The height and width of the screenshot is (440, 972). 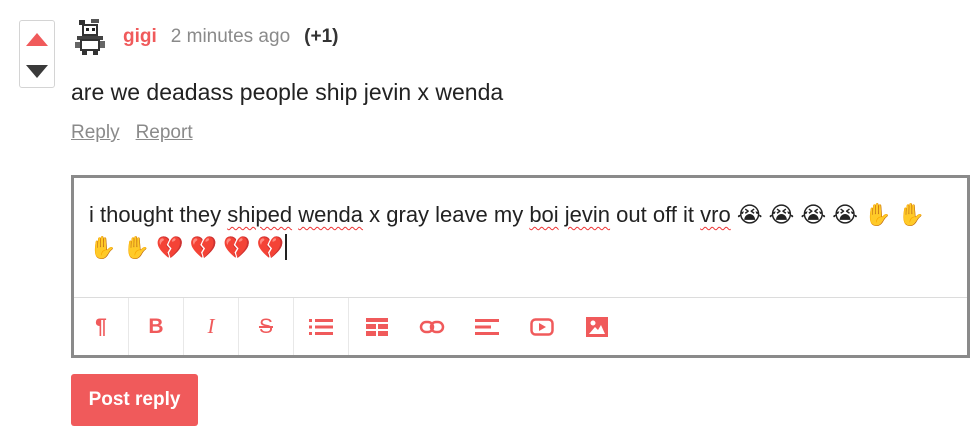 What do you see at coordinates (321, 36) in the screenshot?
I see `score: (+1)` at bounding box center [321, 36].